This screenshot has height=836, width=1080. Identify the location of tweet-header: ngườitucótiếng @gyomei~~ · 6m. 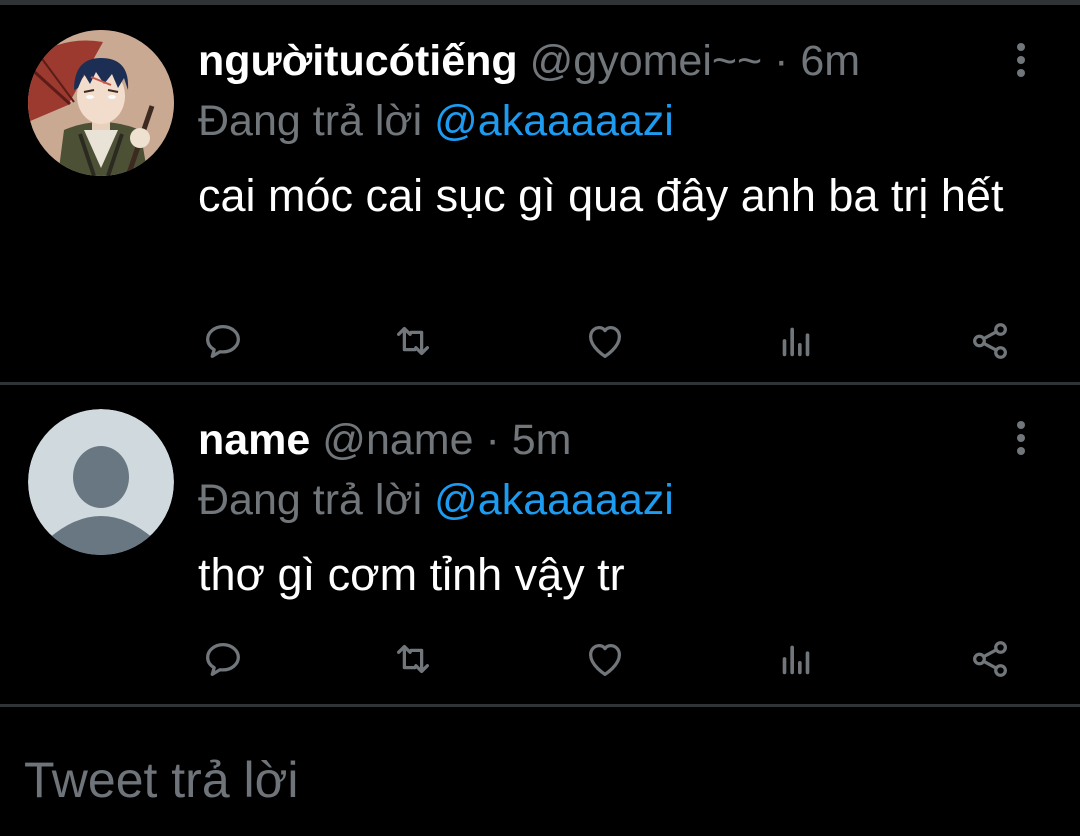
(579, 61).